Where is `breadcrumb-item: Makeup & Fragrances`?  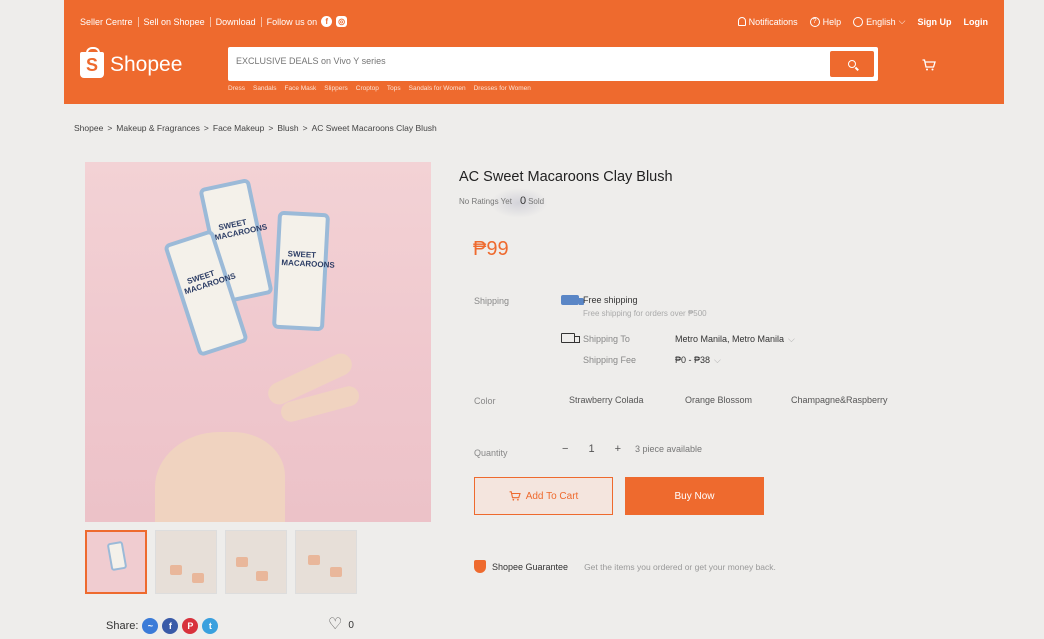 breadcrumb-item: Makeup & Fragrances is located at coordinates (158, 128).